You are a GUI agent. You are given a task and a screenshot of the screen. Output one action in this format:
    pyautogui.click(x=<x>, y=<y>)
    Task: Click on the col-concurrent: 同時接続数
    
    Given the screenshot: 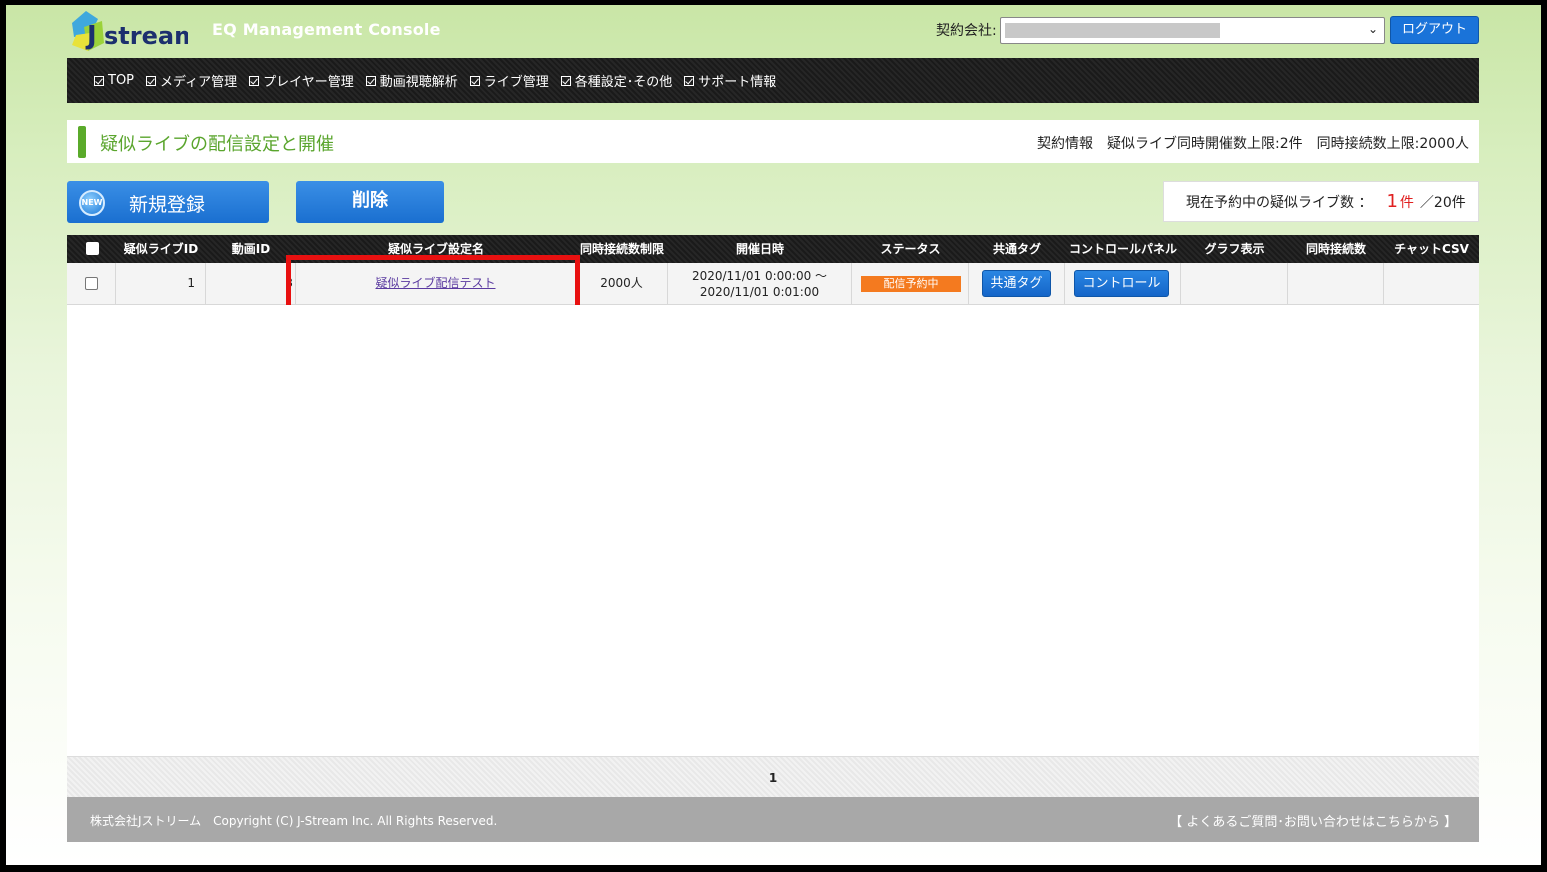 What is the action you would take?
    pyautogui.click(x=1335, y=249)
    